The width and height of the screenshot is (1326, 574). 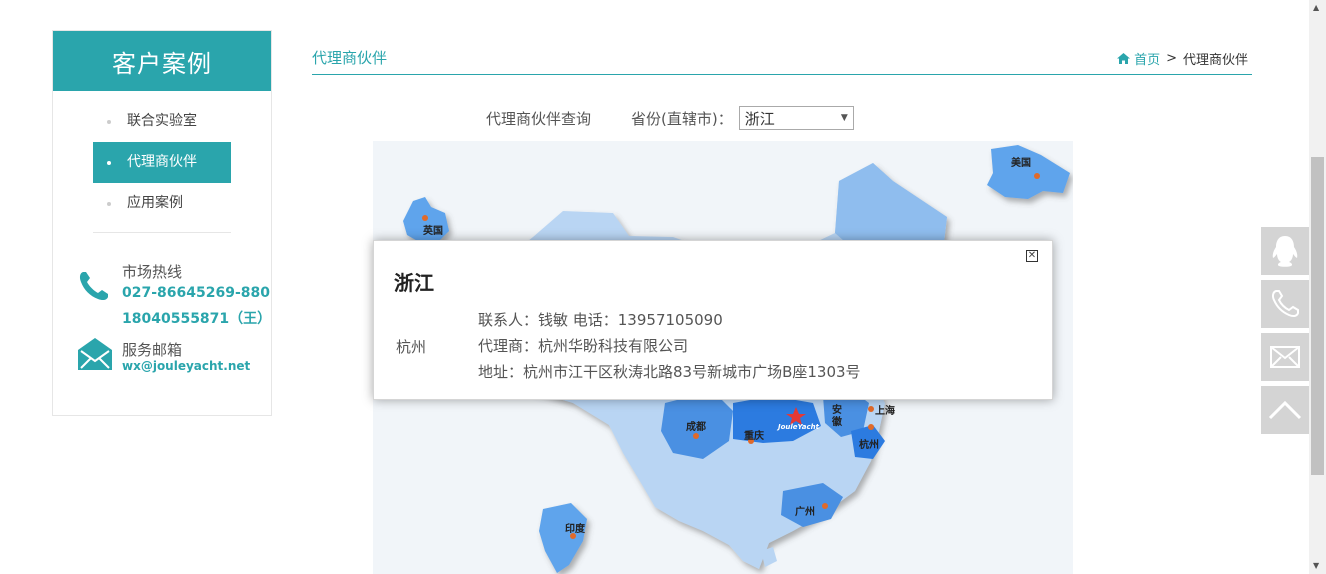 I want to click on float-mail-button, so click(x=1285, y=357).